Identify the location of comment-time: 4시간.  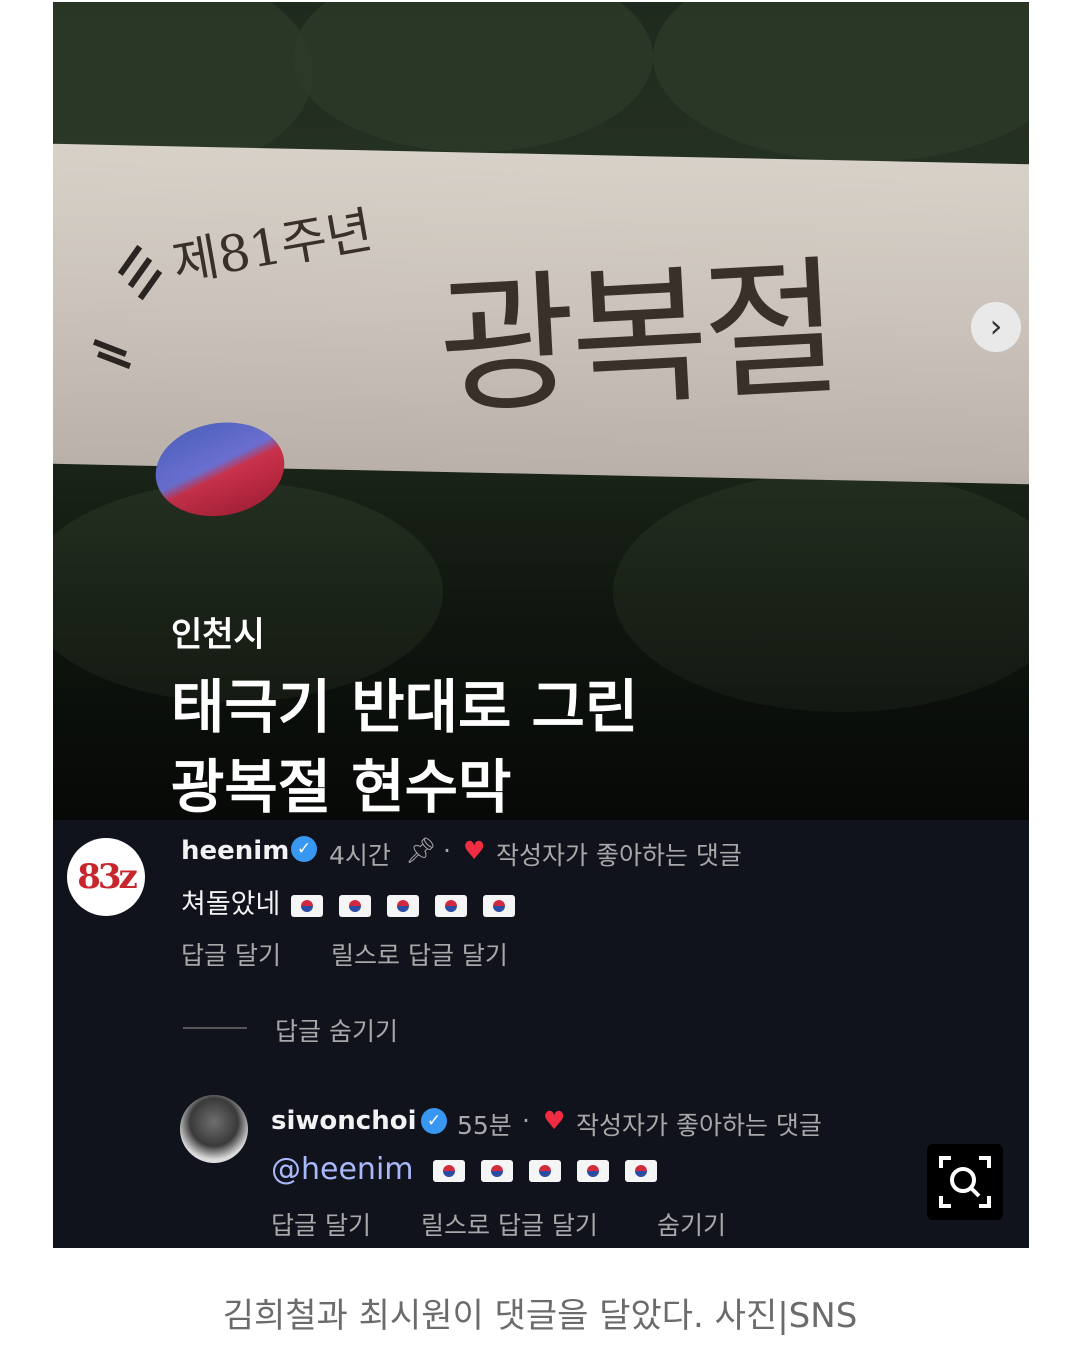
(360, 855).